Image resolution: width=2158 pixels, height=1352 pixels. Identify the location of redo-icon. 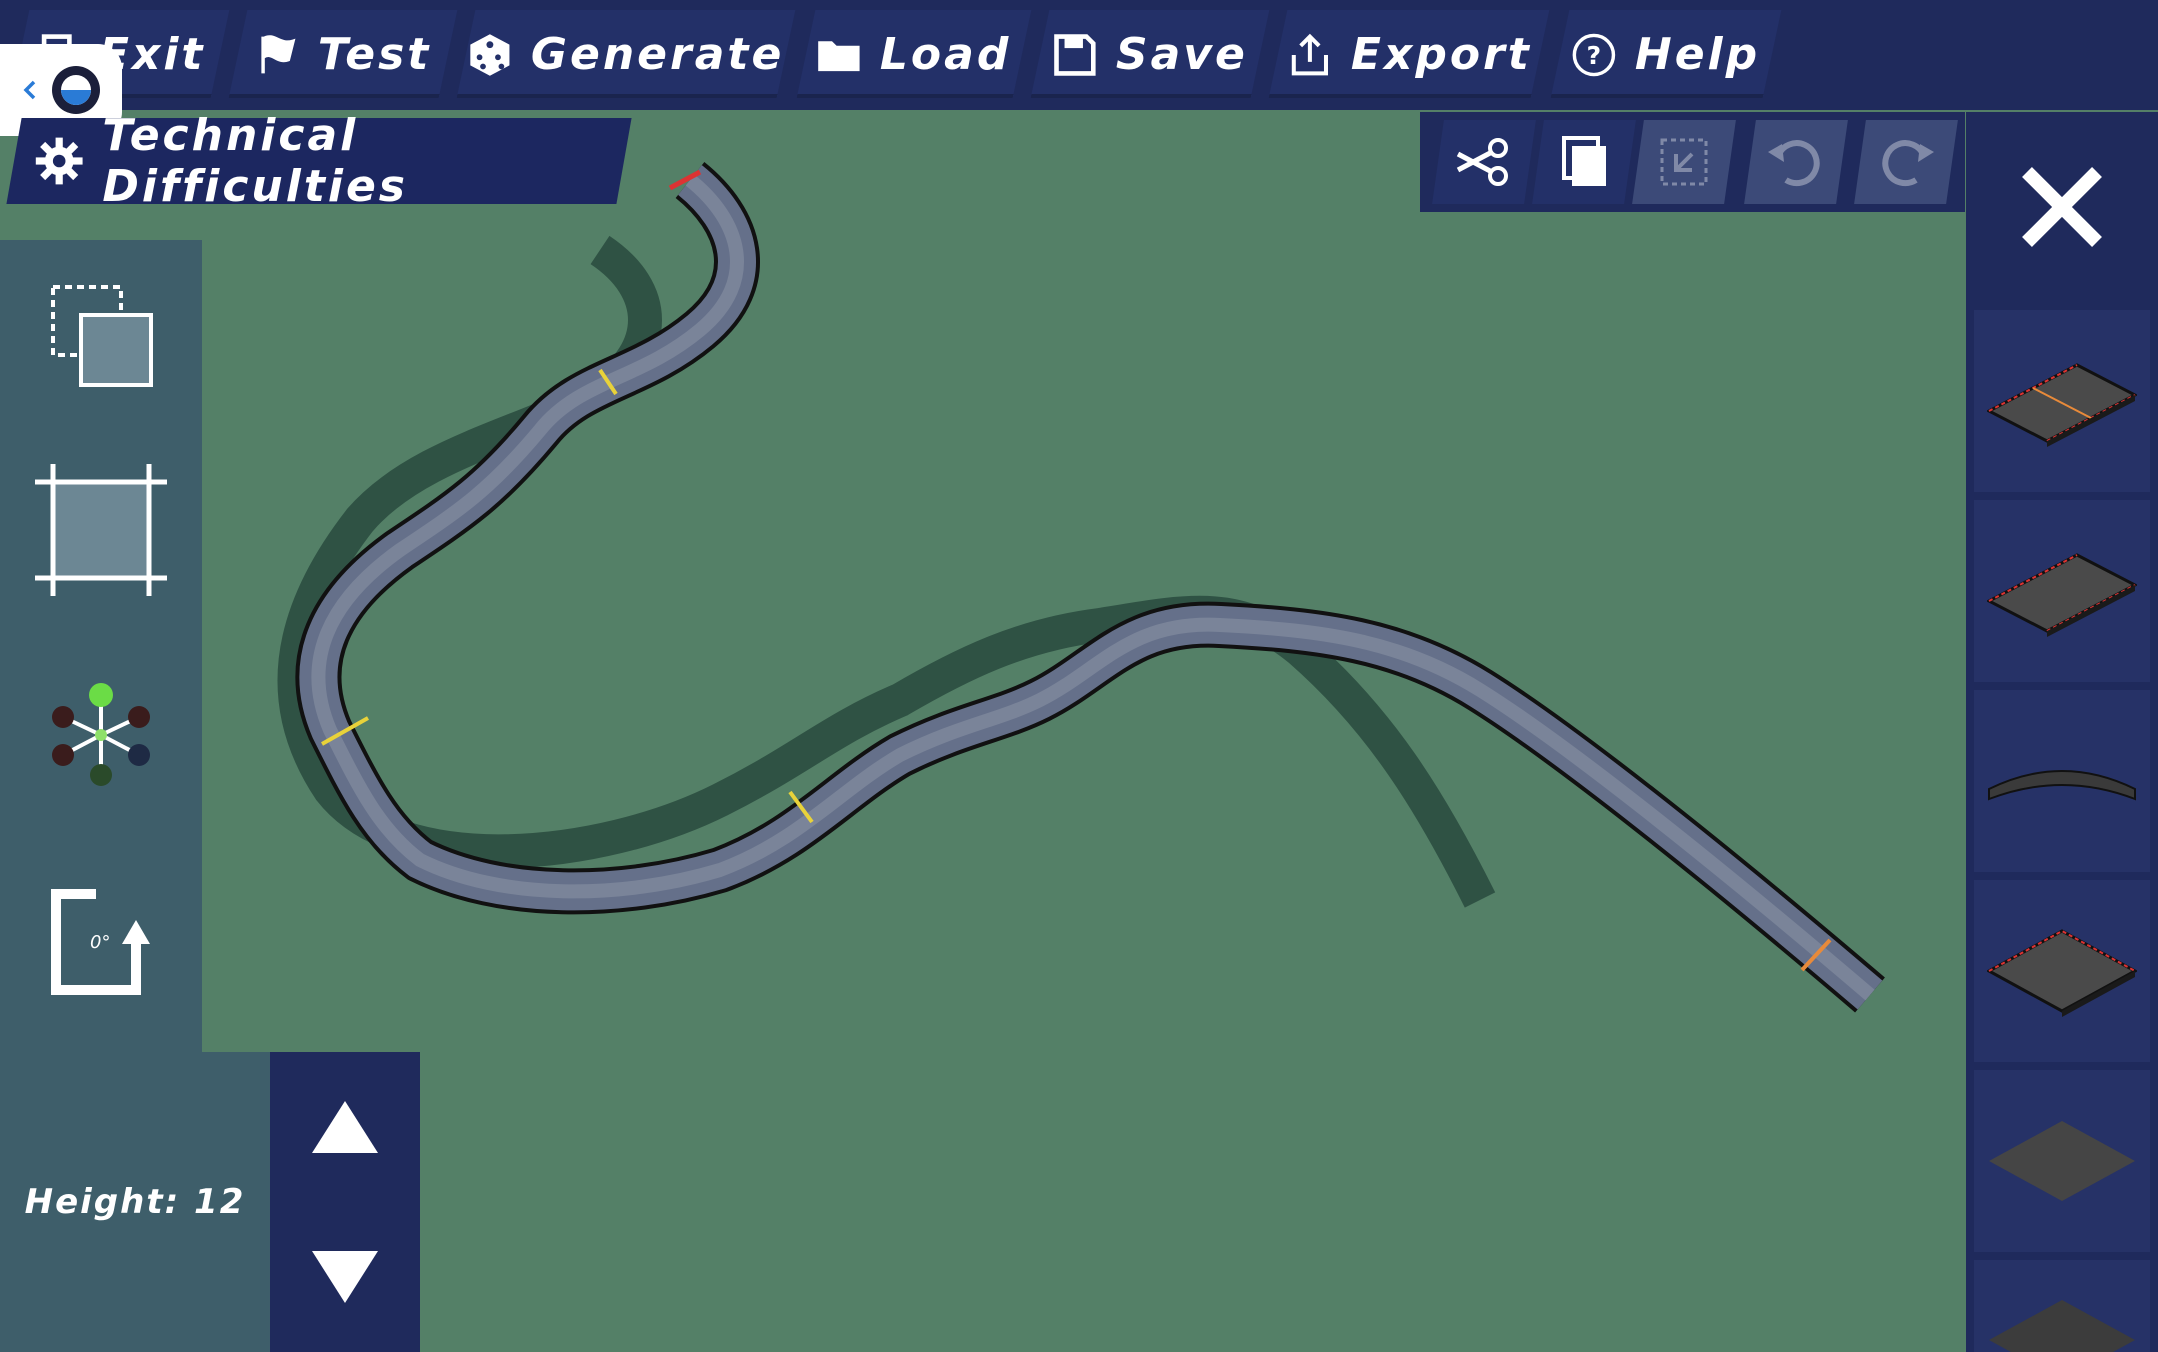
(1908, 163).